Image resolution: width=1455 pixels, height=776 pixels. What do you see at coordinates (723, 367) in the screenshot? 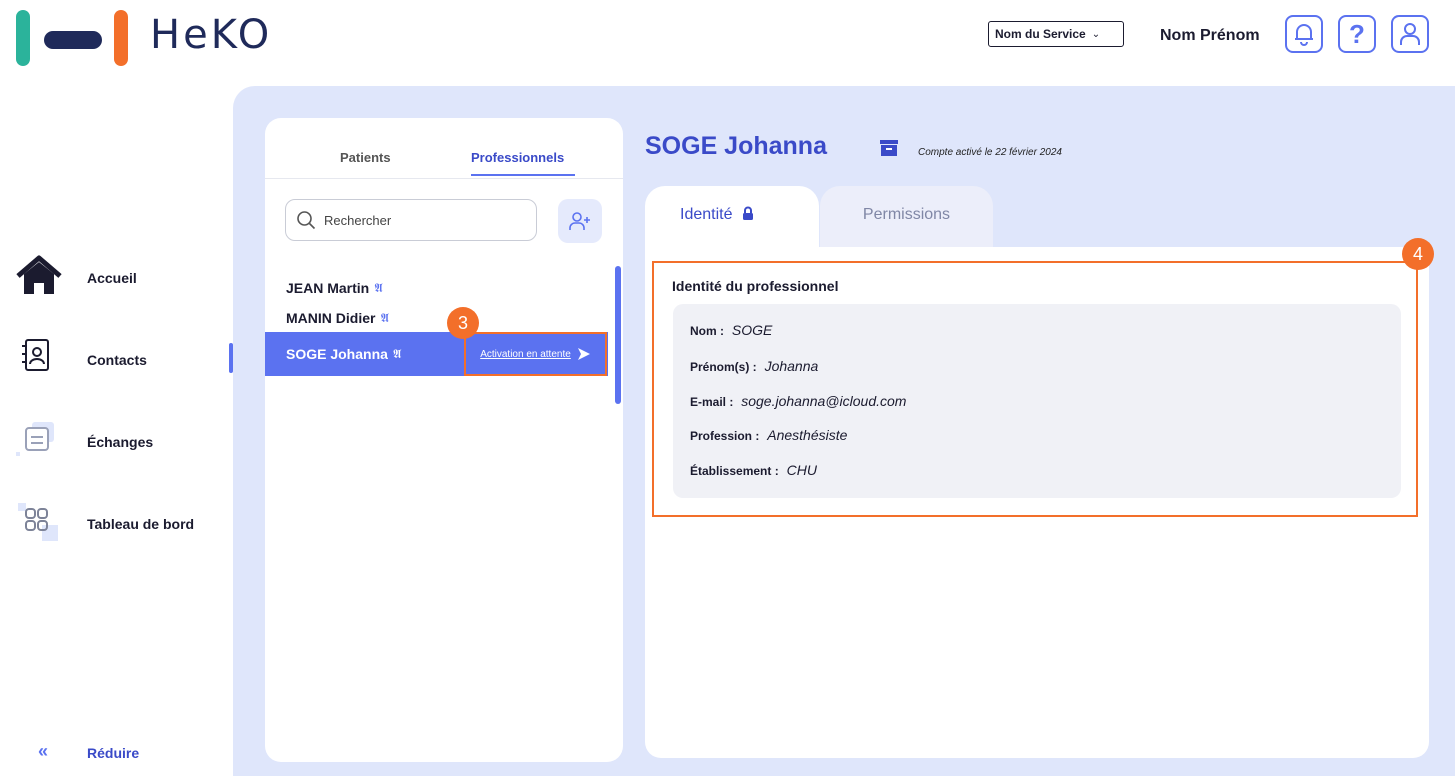
I see `field-label: Prénom(s) :` at bounding box center [723, 367].